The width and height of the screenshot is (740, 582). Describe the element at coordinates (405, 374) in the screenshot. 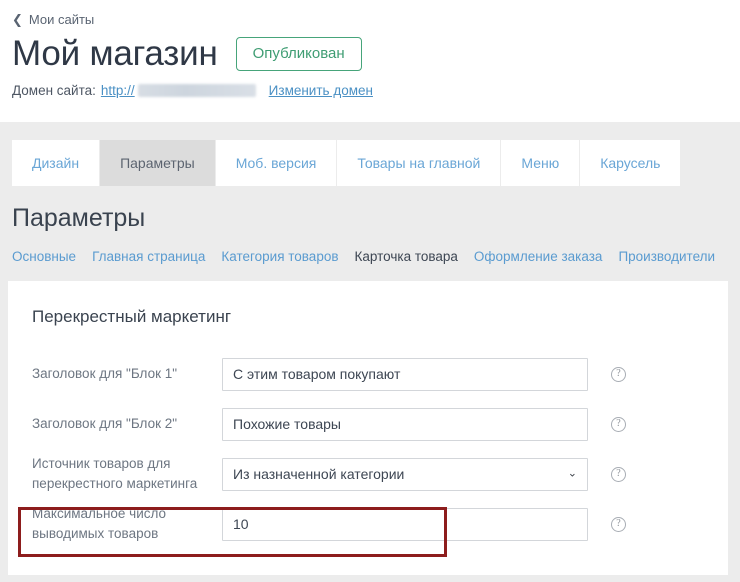

I see `block1-title-input` at that location.